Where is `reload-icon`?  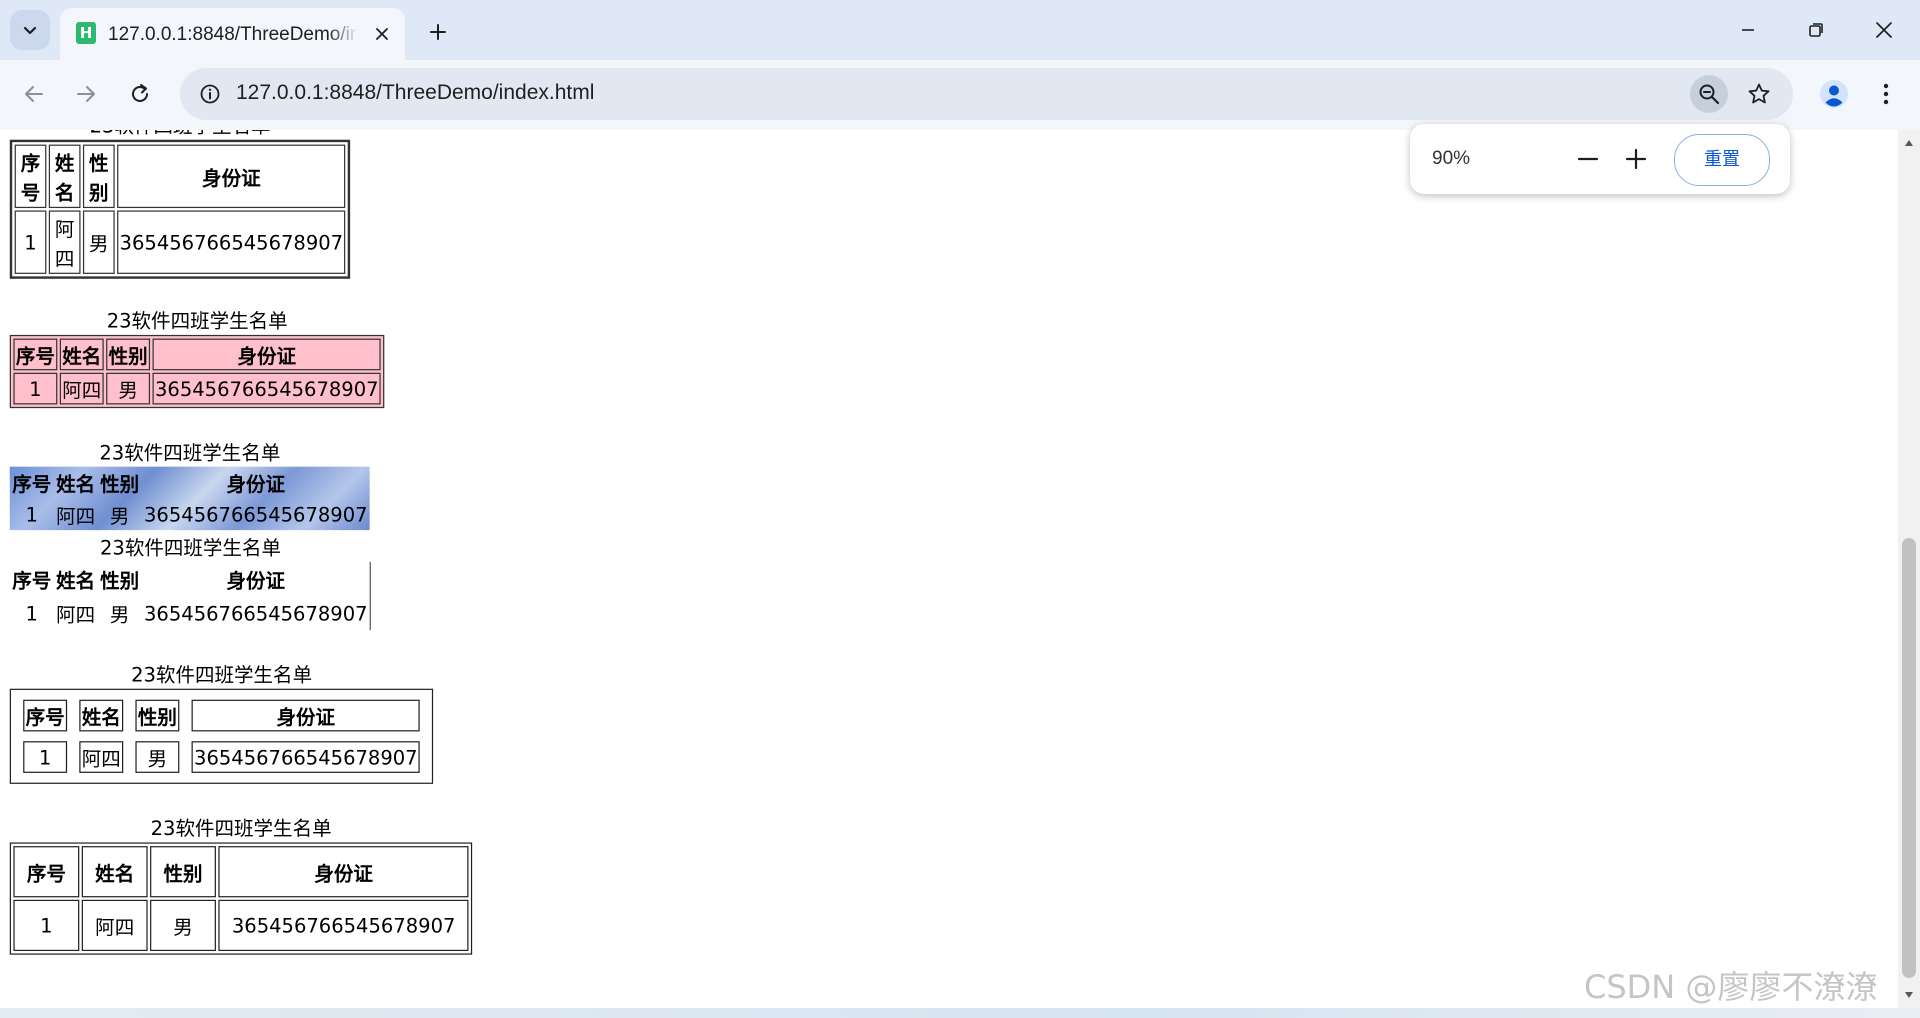 reload-icon is located at coordinates (140, 93).